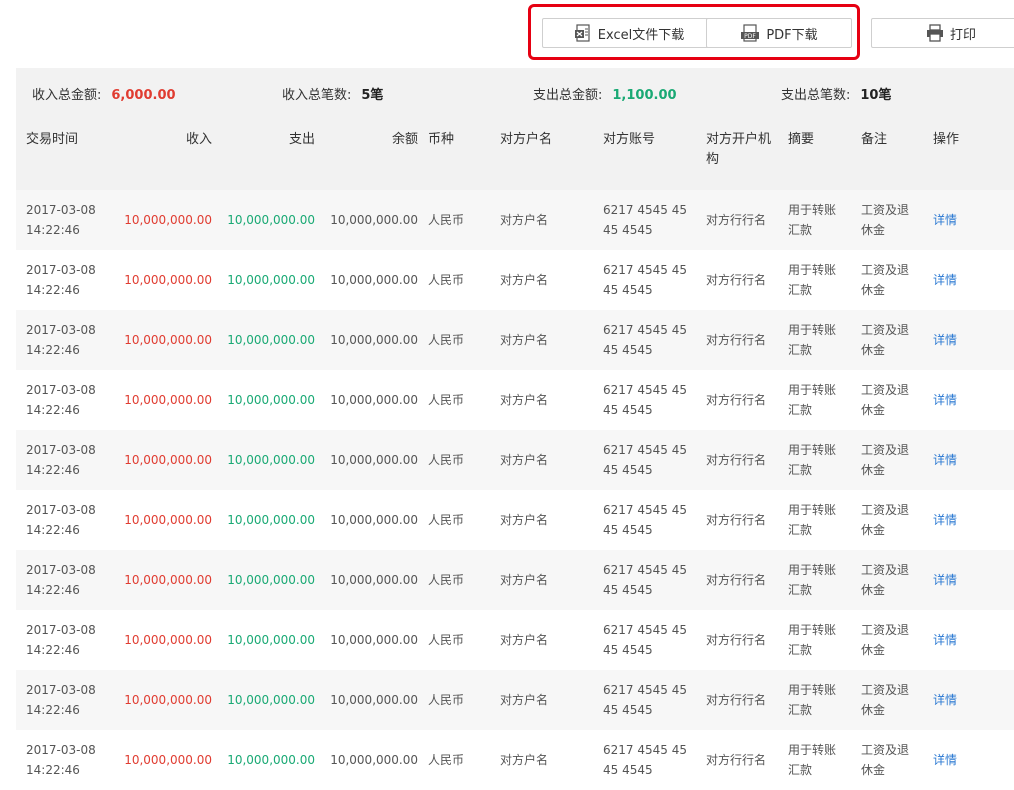  I want to click on income-total-value: 6,000.00, so click(143, 95).